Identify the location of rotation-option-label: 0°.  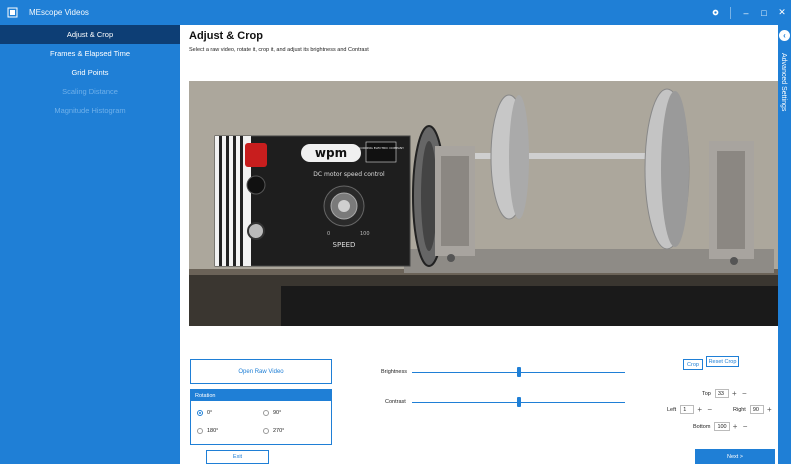
(210, 413).